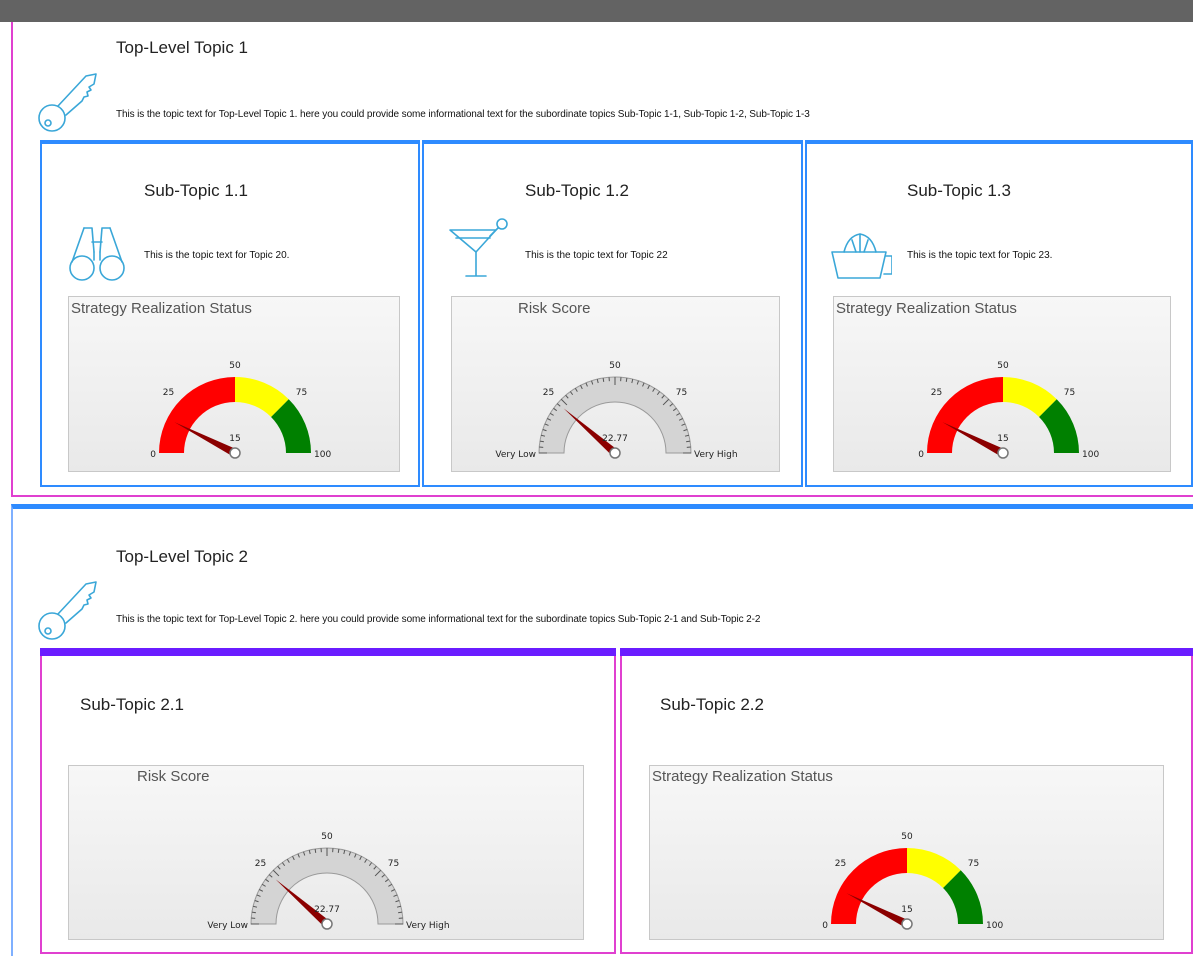 The width and height of the screenshot is (1193, 956). Describe the element at coordinates (182, 556) in the screenshot. I see `topic-2-title: Top-Level Topic 2` at that location.